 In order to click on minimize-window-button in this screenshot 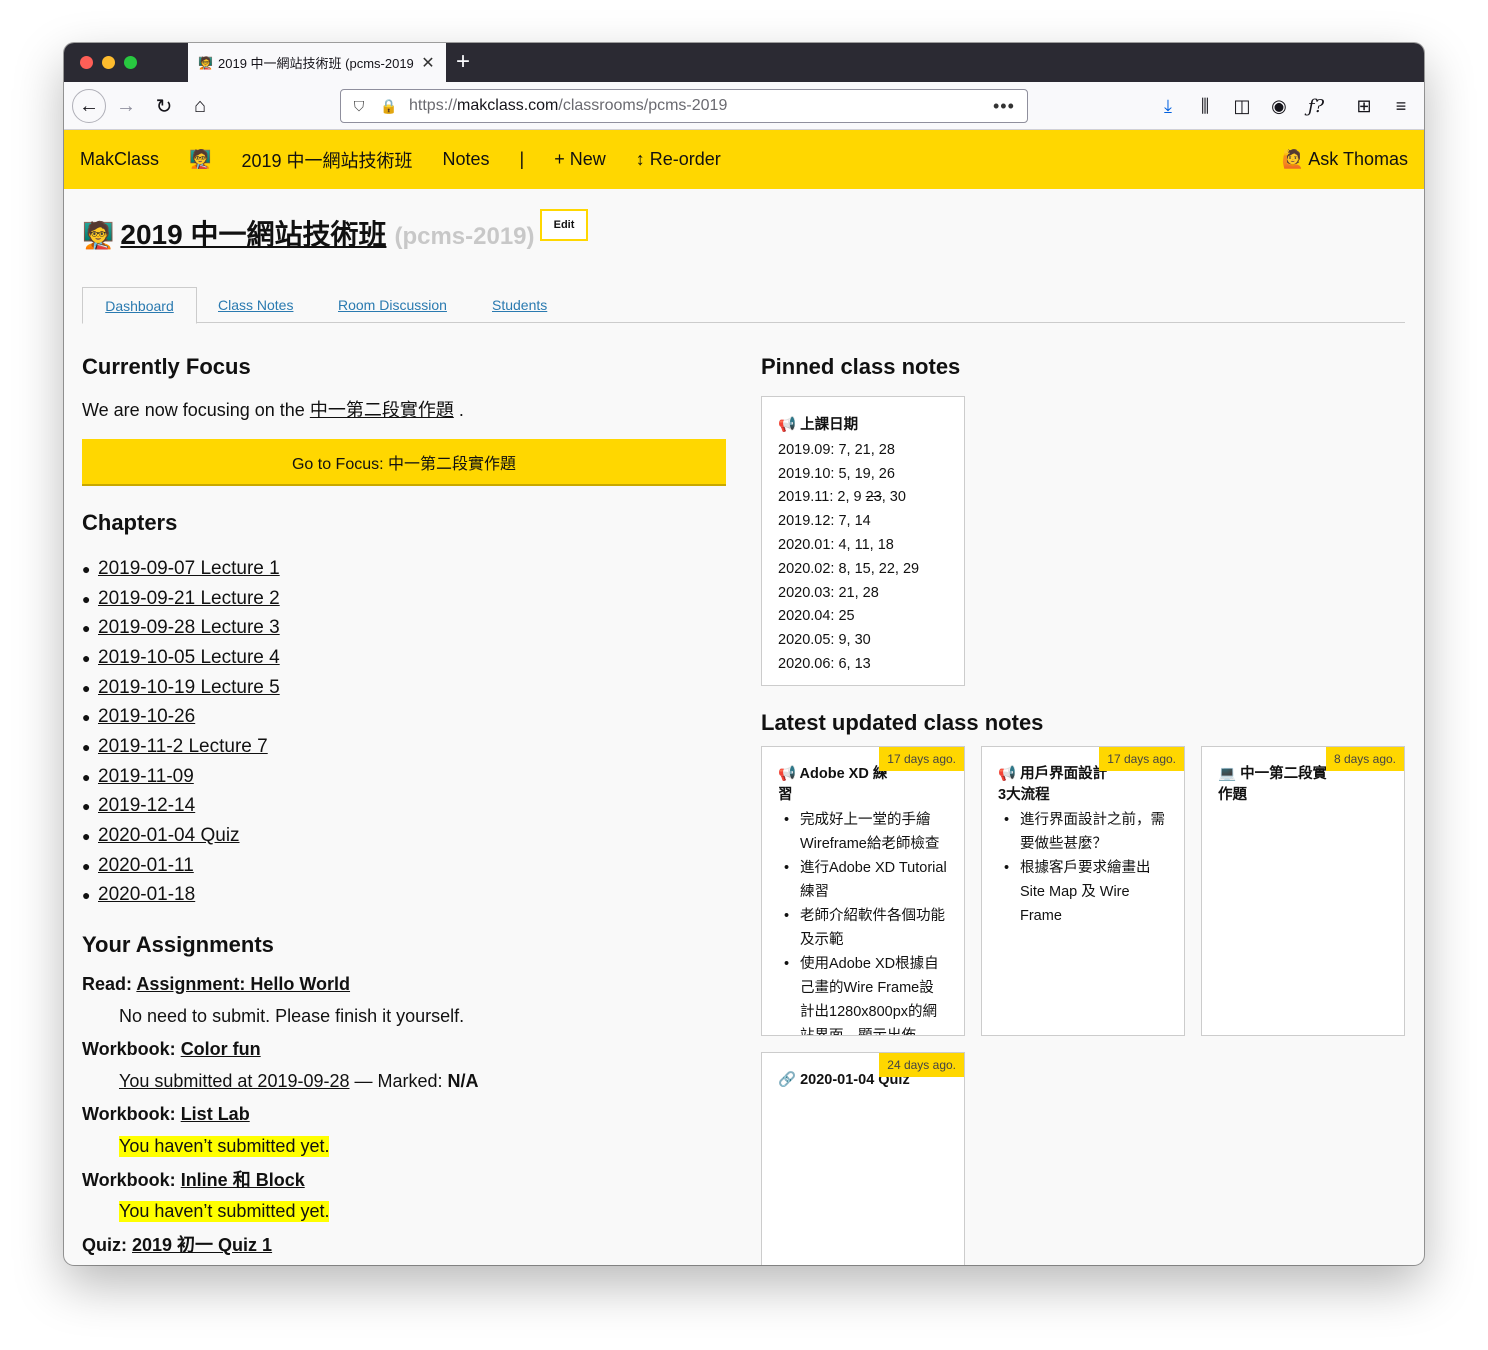, I will do `click(108, 62)`.